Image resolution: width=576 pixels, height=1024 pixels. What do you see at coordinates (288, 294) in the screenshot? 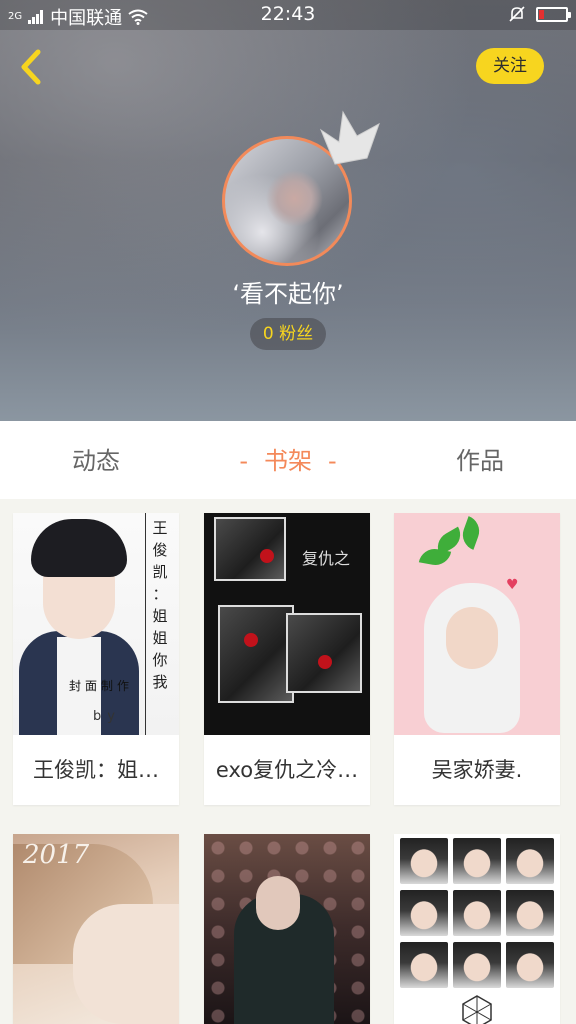
I see `nickname: ‘看不起你’` at bounding box center [288, 294].